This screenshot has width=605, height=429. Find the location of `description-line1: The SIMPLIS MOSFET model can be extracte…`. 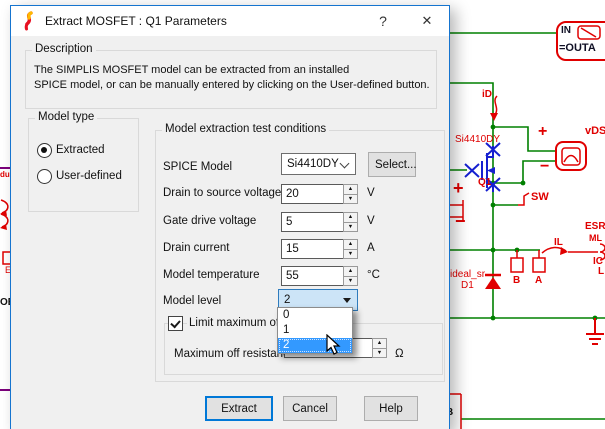

description-line1: The SIMPLIS MOSFET model can be extracte… is located at coordinates (192, 70).